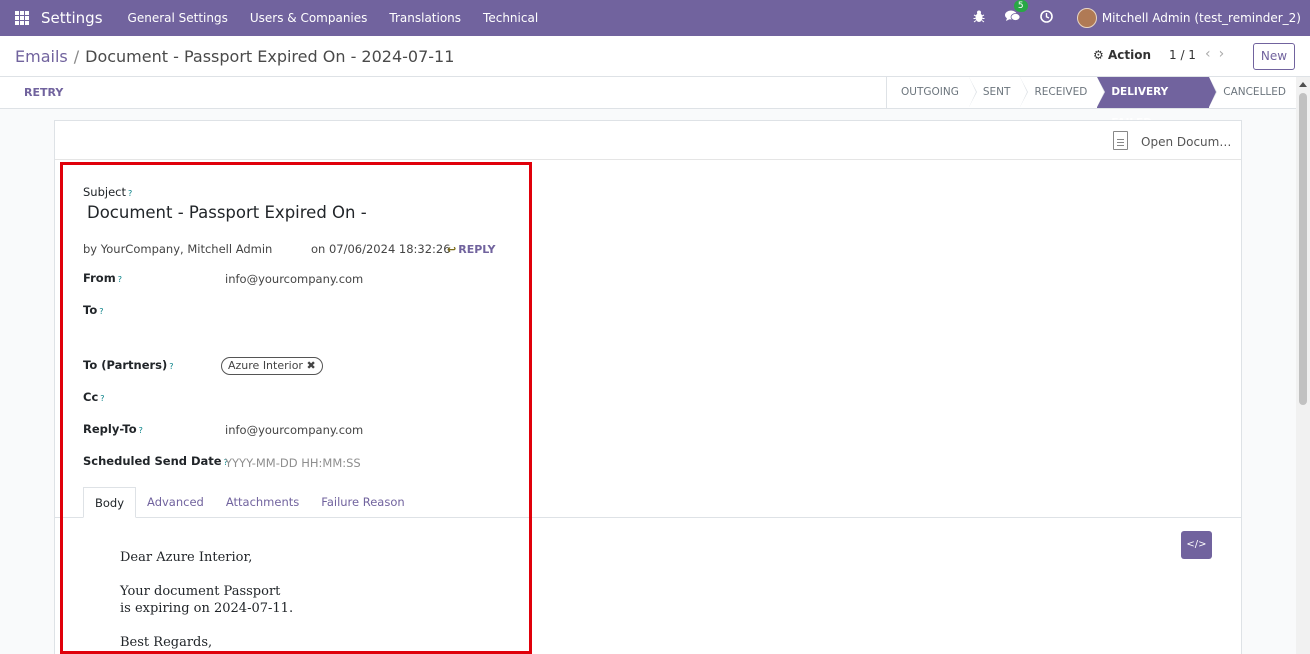 This screenshot has width=1310, height=654. What do you see at coordinates (94, 397) in the screenshot?
I see `cc-label: Cc?` at bounding box center [94, 397].